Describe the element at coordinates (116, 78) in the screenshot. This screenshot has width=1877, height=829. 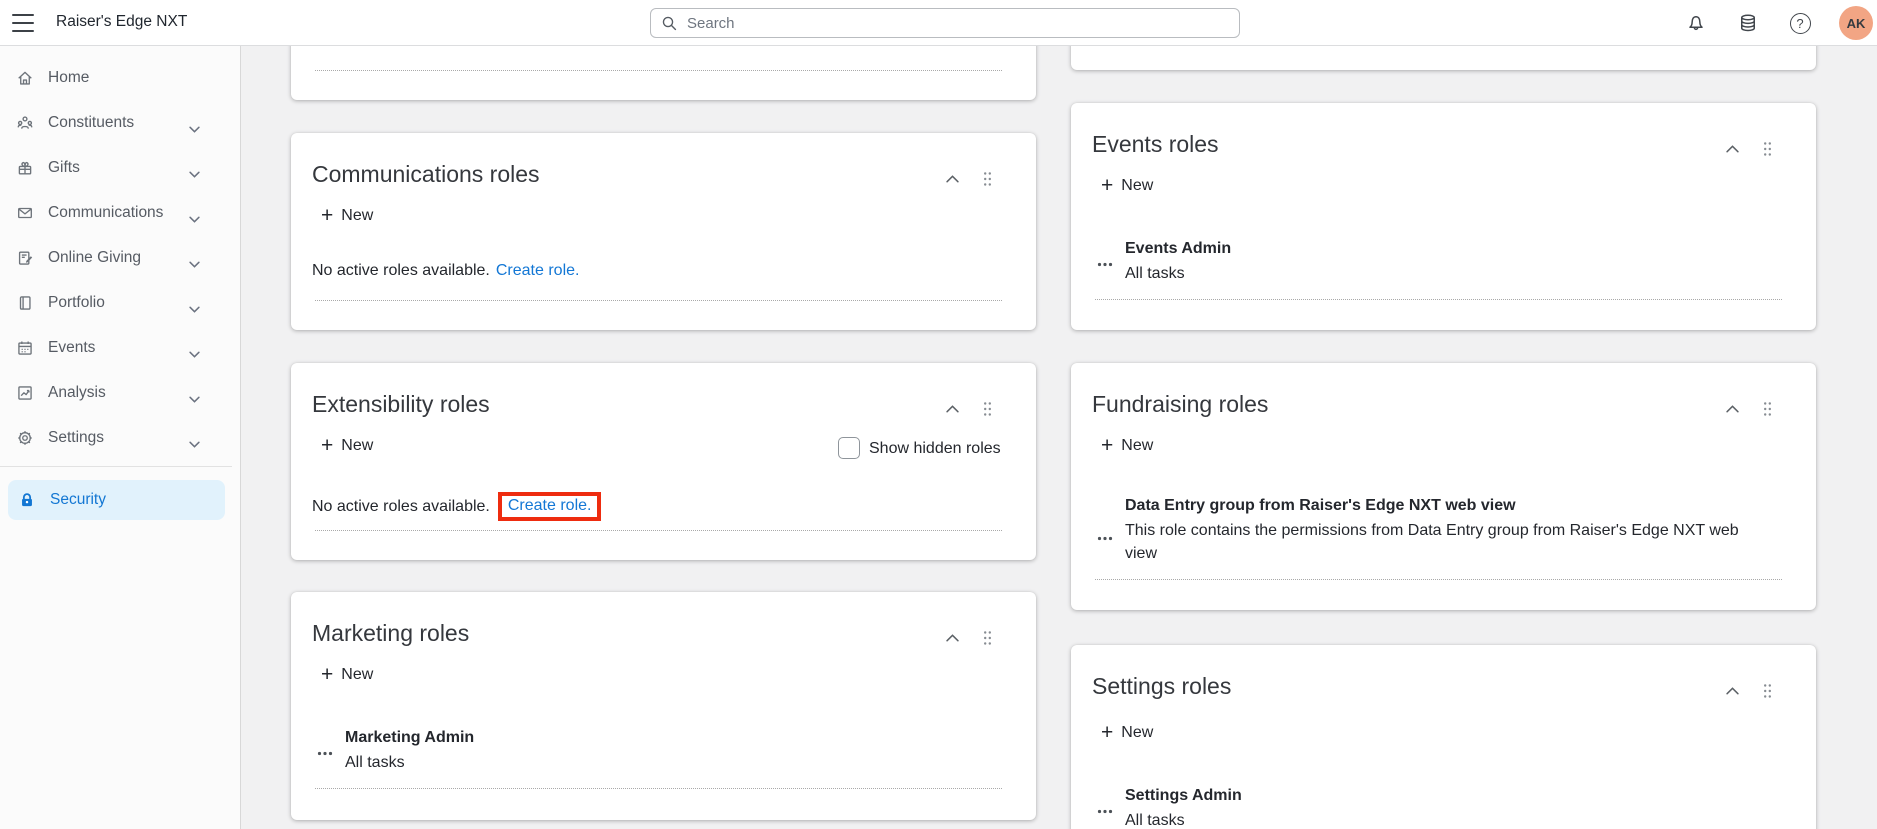
I see `sidebar-item-home: Home` at that location.